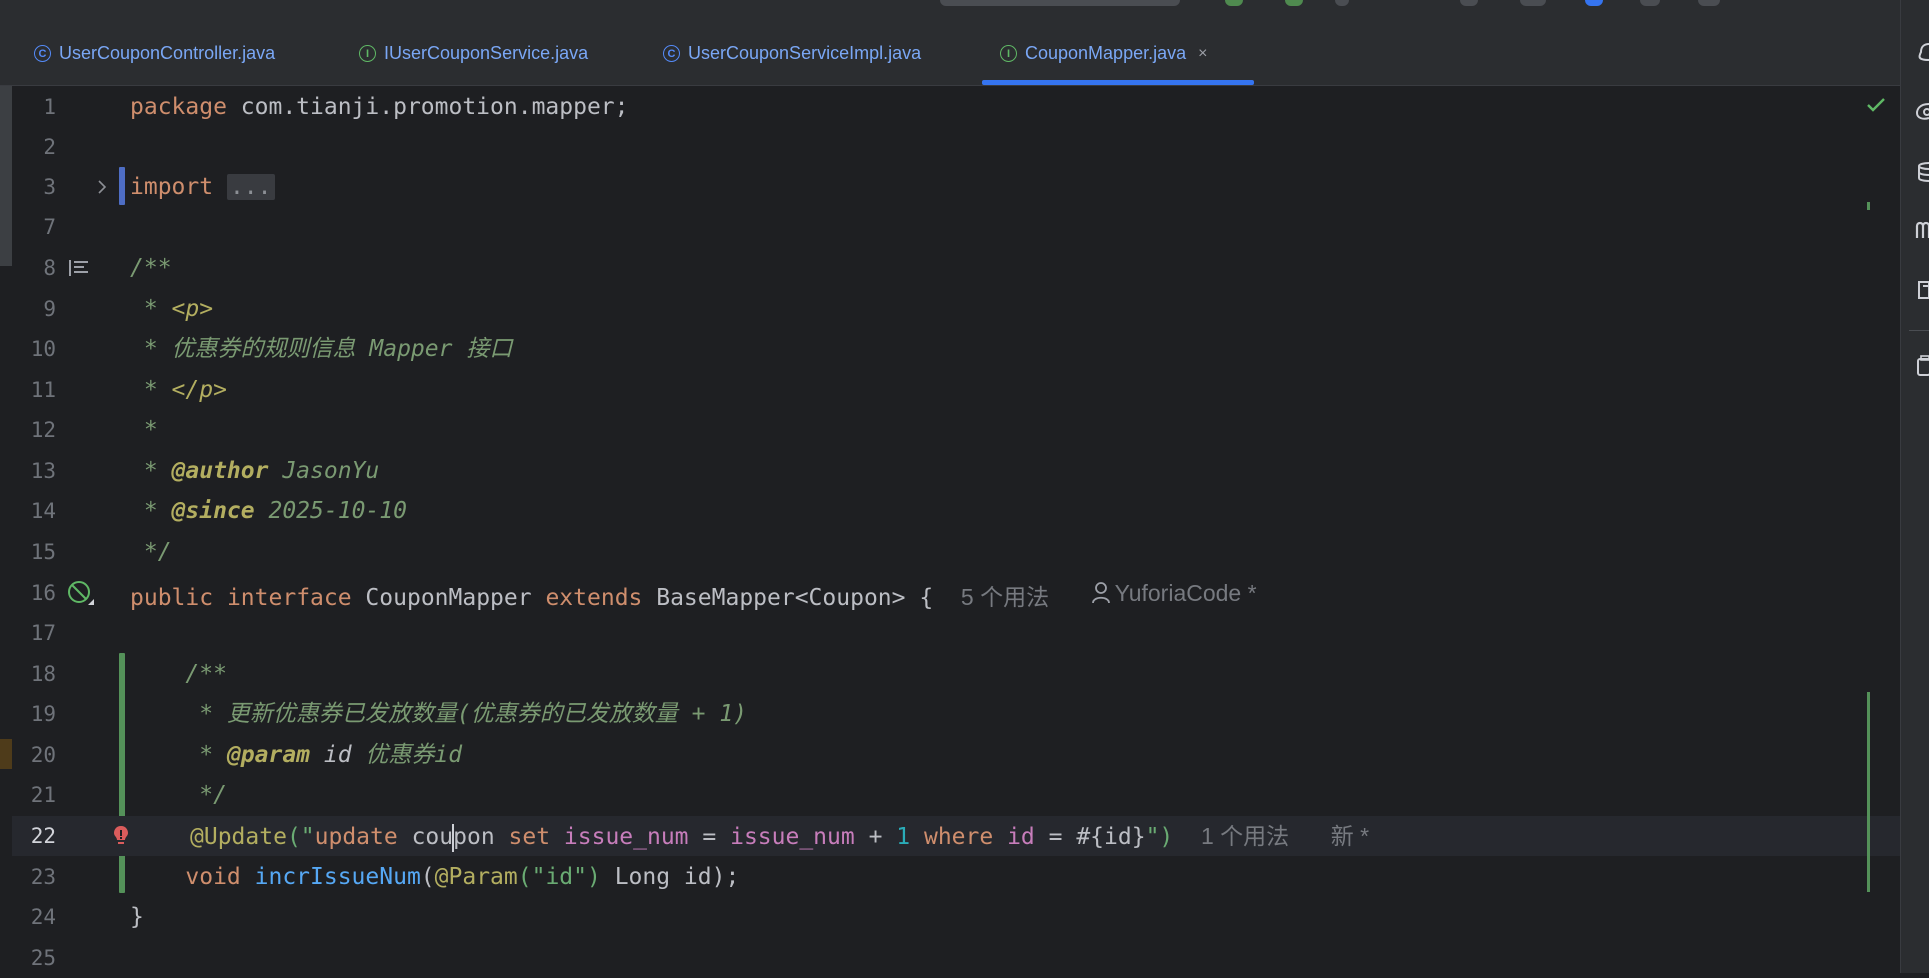 The width and height of the screenshot is (1929, 978). Describe the element at coordinates (473, 53) in the screenshot. I see `tab-i-user-coupon-service: I IUserCouponService.java` at that location.